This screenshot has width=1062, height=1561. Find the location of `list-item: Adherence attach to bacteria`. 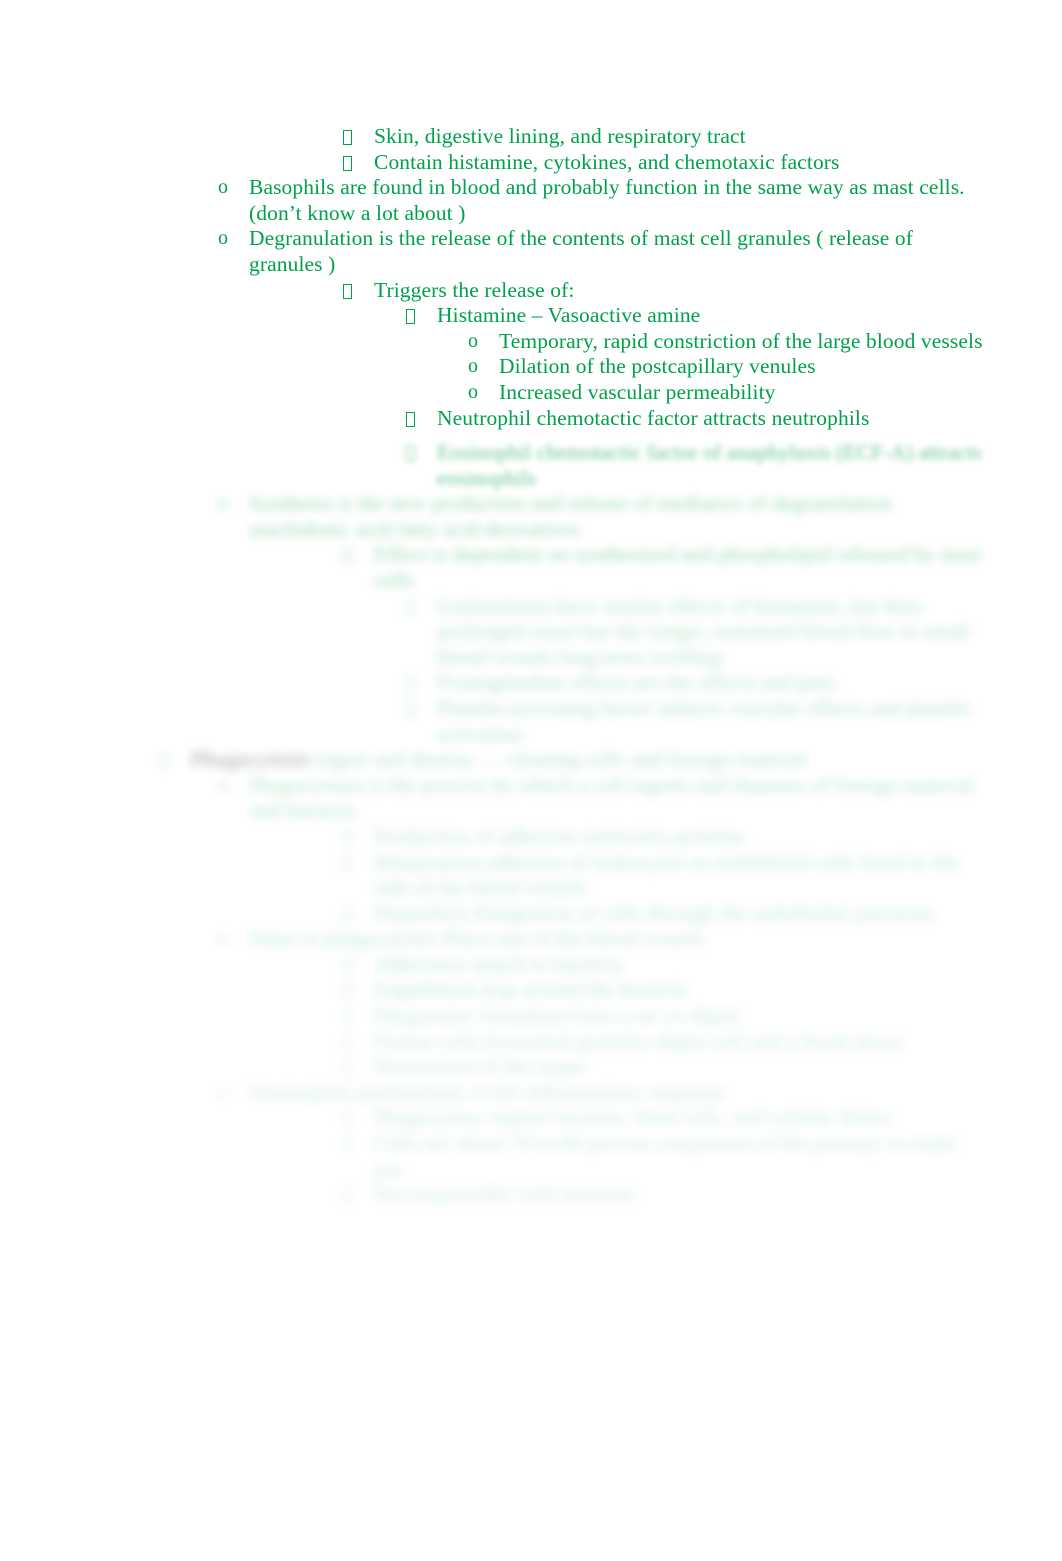

list-item: Adherence attach to bacteria is located at coordinates (702, 965).